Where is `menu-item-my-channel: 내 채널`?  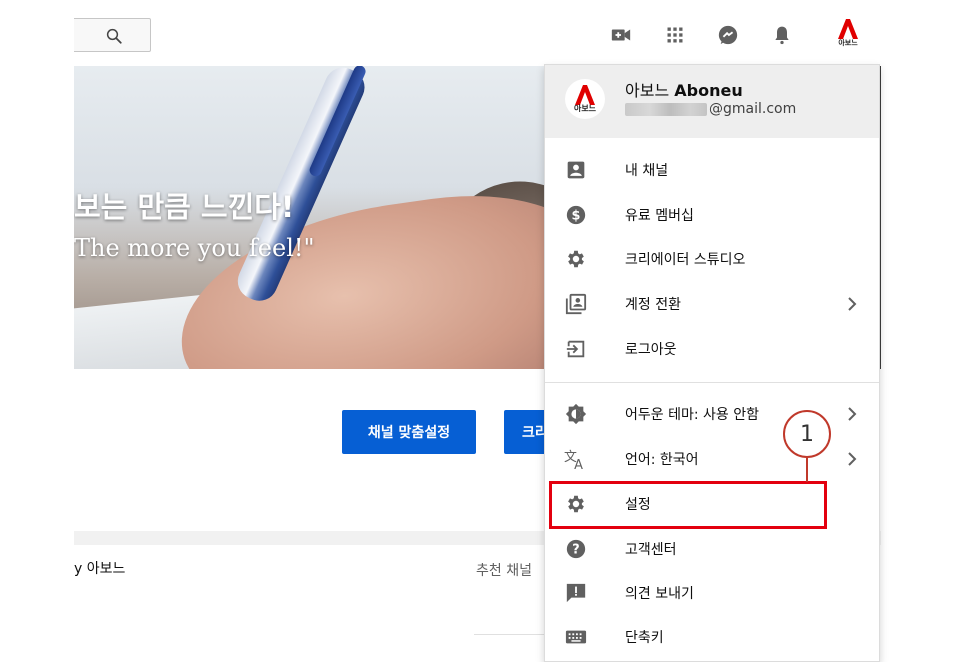
menu-item-my-channel: 내 채널 is located at coordinates (712, 170).